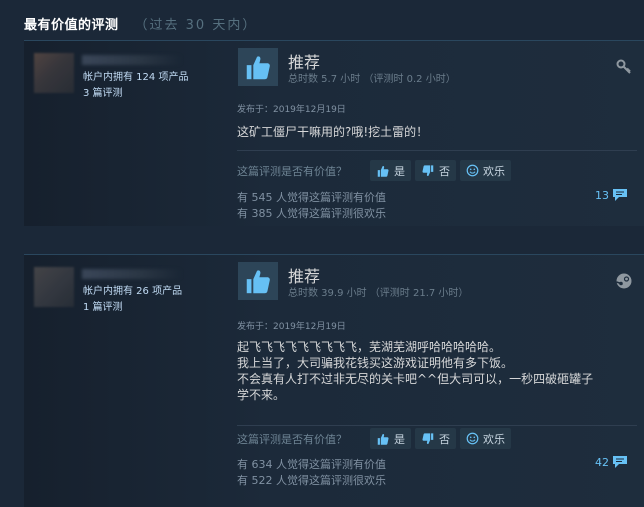  What do you see at coordinates (311, 464) in the screenshot?
I see `helpful-stat: 有 634 人觉得这篇评测有价值` at bounding box center [311, 464].